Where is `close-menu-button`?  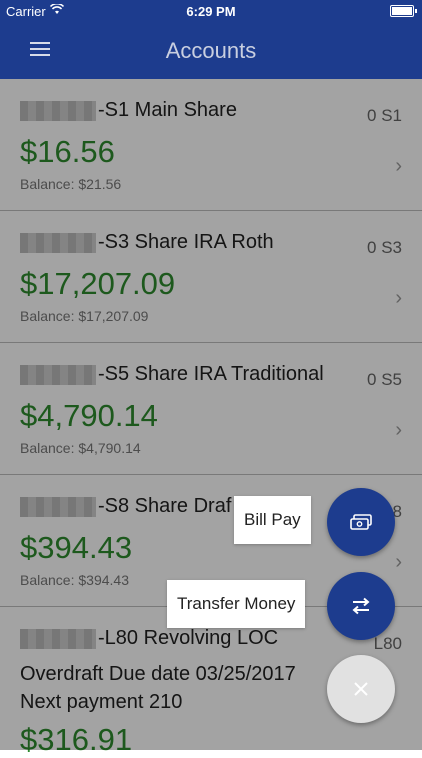 close-menu-button is located at coordinates (361, 689).